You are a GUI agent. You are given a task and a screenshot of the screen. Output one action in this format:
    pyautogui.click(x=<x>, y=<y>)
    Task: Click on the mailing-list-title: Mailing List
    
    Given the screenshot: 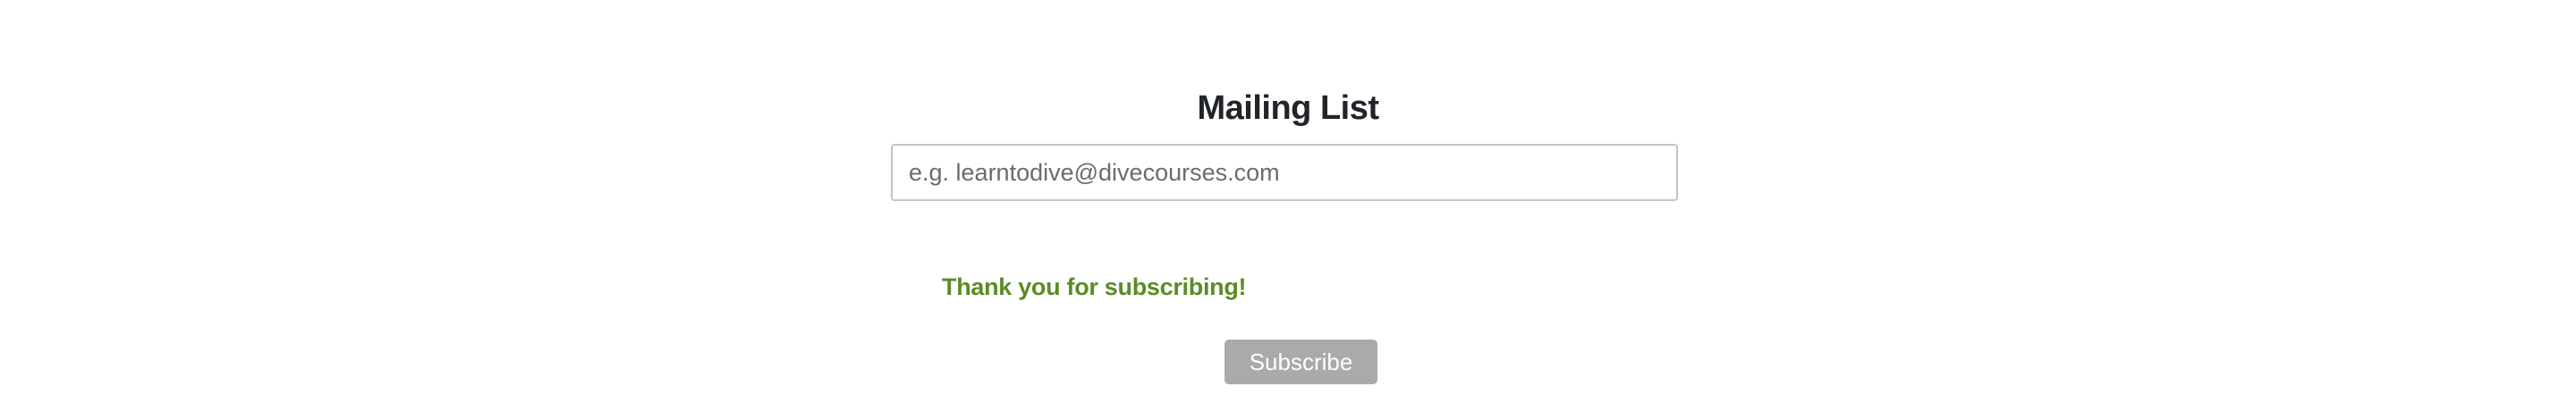 What is the action you would take?
    pyautogui.click(x=1288, y=108)
    